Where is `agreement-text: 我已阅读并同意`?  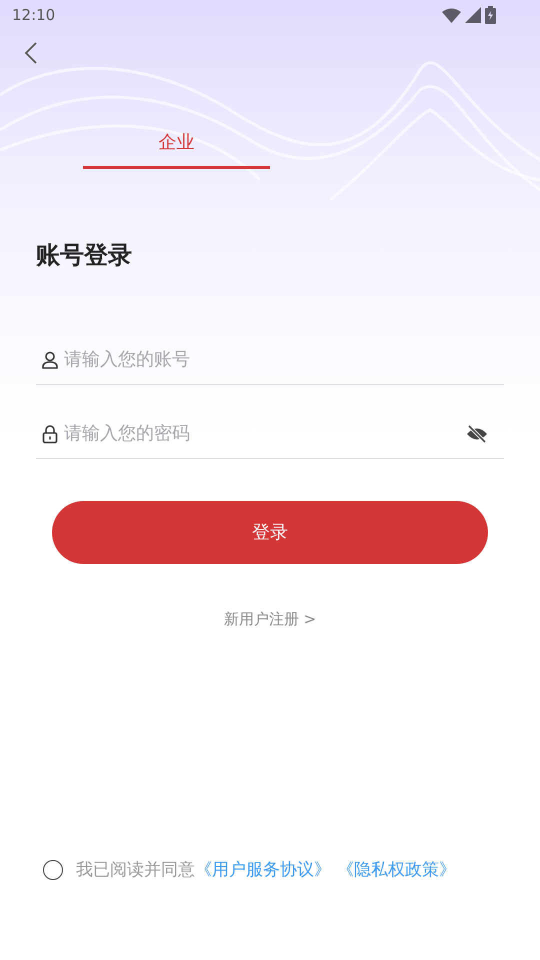
agreement-text: 我已阅读并同意 is located at coordinates (135, 870).